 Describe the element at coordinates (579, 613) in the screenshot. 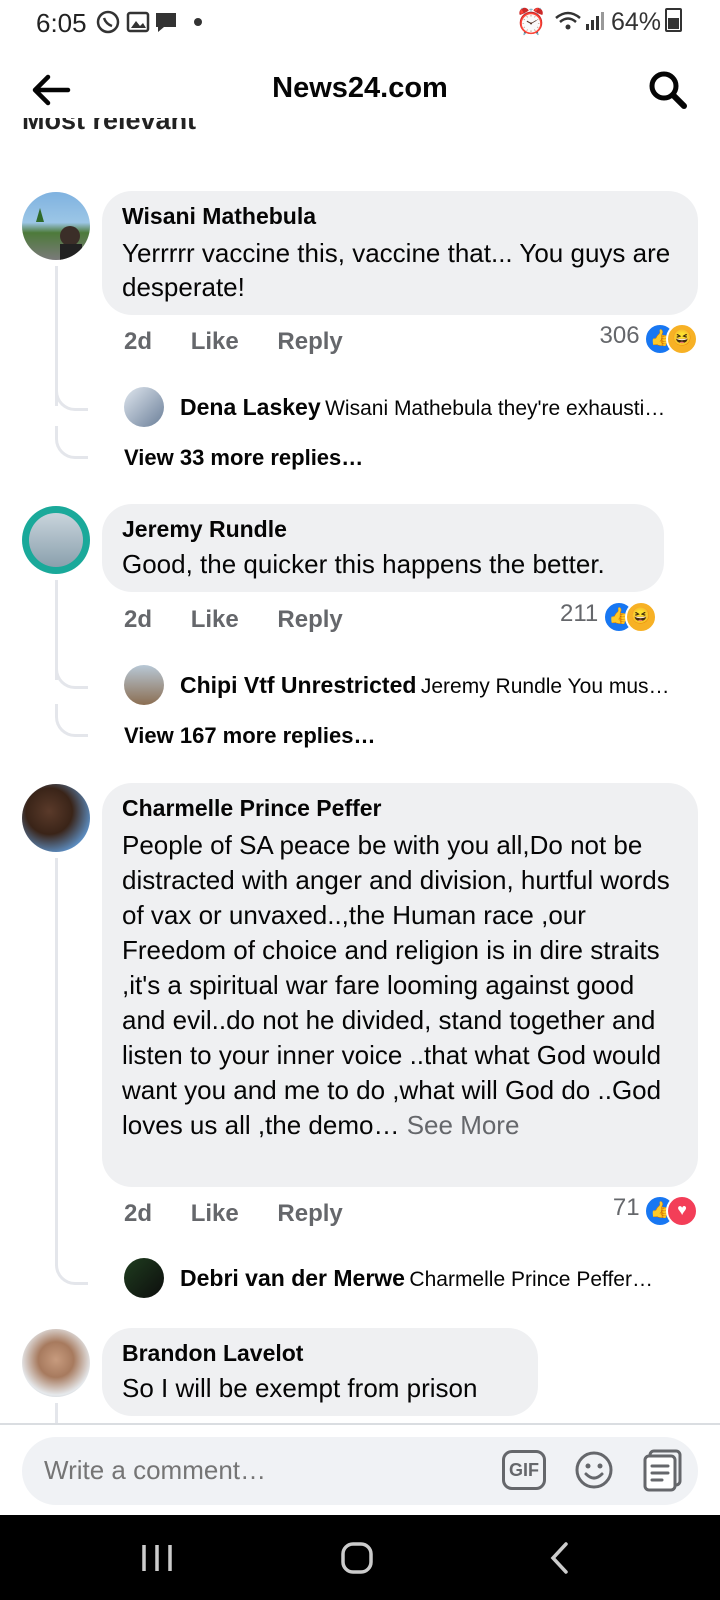

I see `reaction-count: 211` at that location.